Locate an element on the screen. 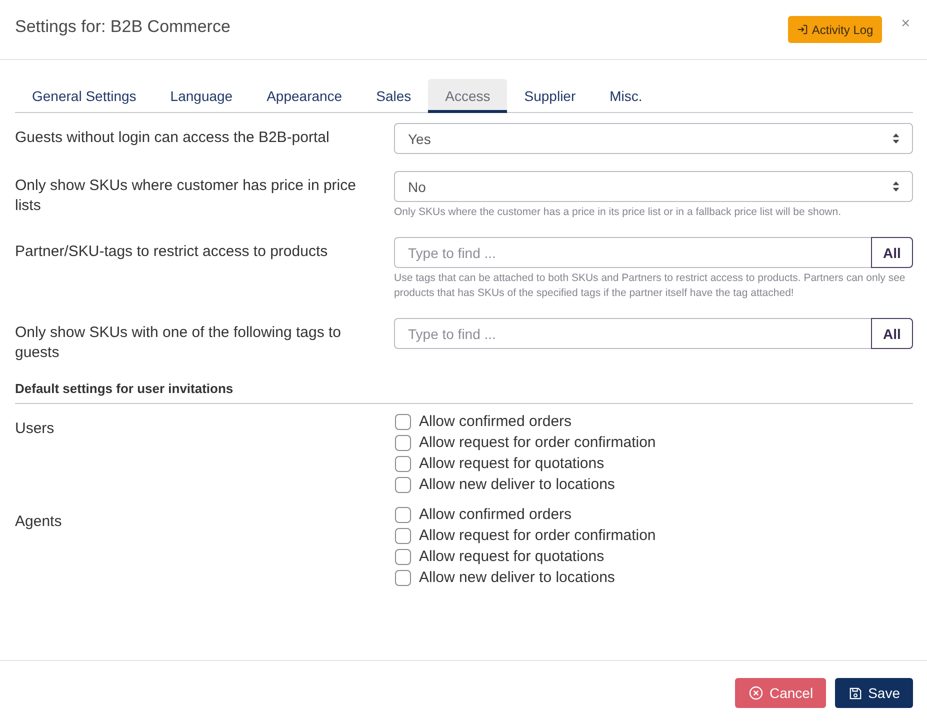 The height and width of the screenshot is (723, 927). select-field: Yes is located at coordinates (653, 138).